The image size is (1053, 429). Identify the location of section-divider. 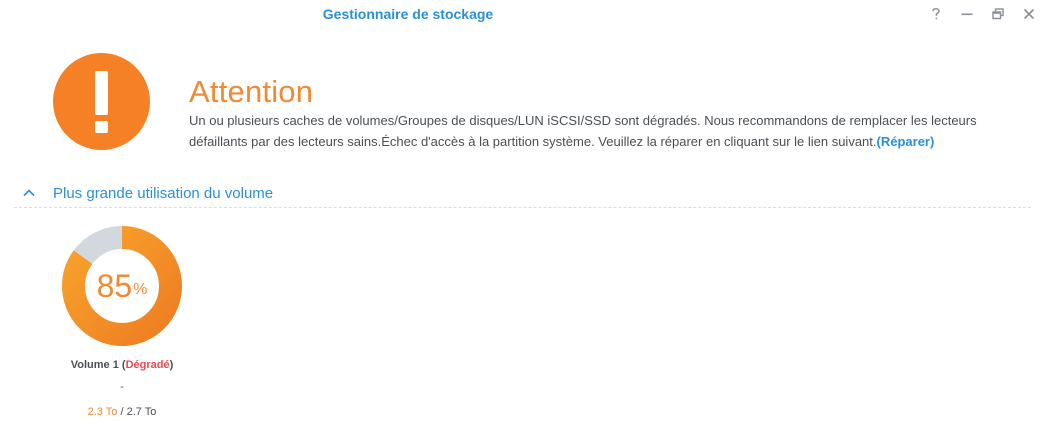
(522, 207).